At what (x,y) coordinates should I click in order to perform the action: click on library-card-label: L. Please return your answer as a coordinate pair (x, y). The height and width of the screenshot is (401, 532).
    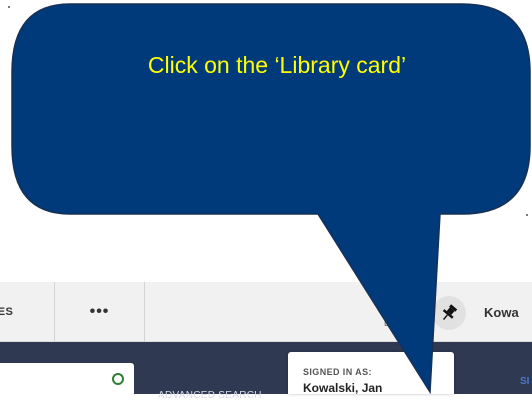
    Looking at the image, I should click on (386, 323).